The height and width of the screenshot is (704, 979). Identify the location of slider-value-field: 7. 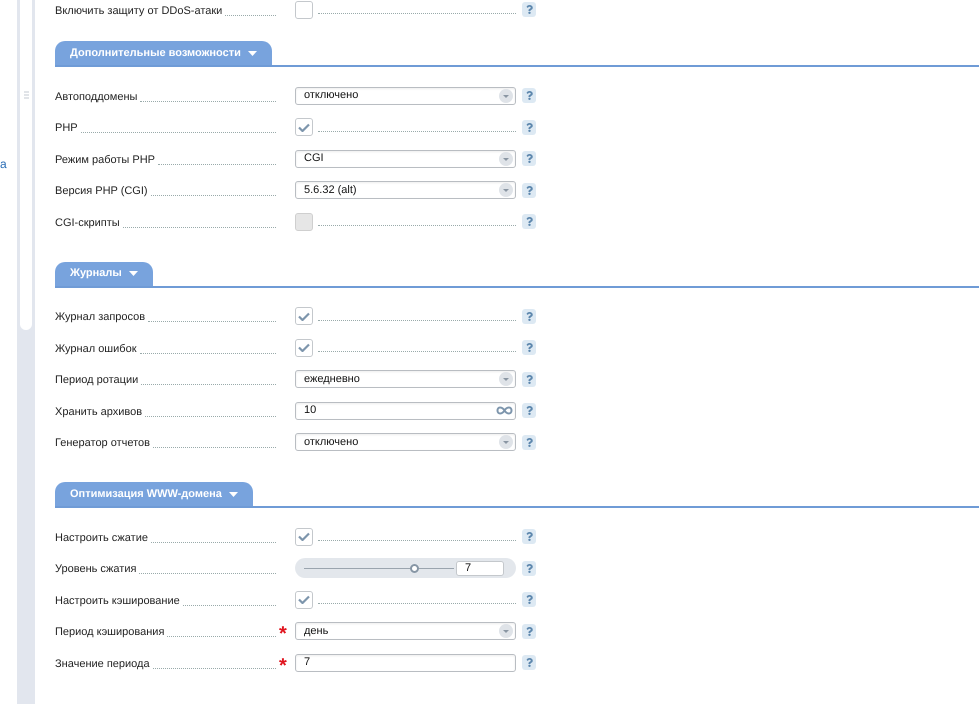
(480, 568).